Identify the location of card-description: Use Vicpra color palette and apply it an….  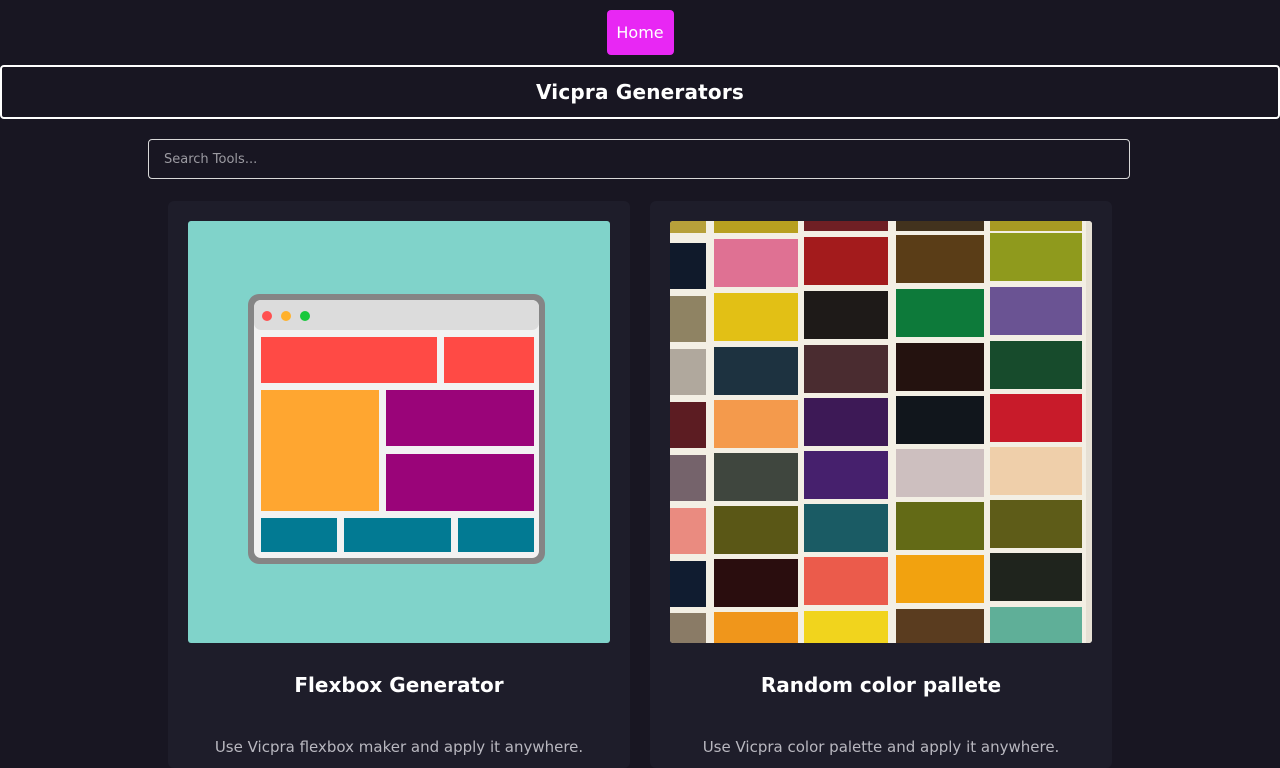
(881, 747).